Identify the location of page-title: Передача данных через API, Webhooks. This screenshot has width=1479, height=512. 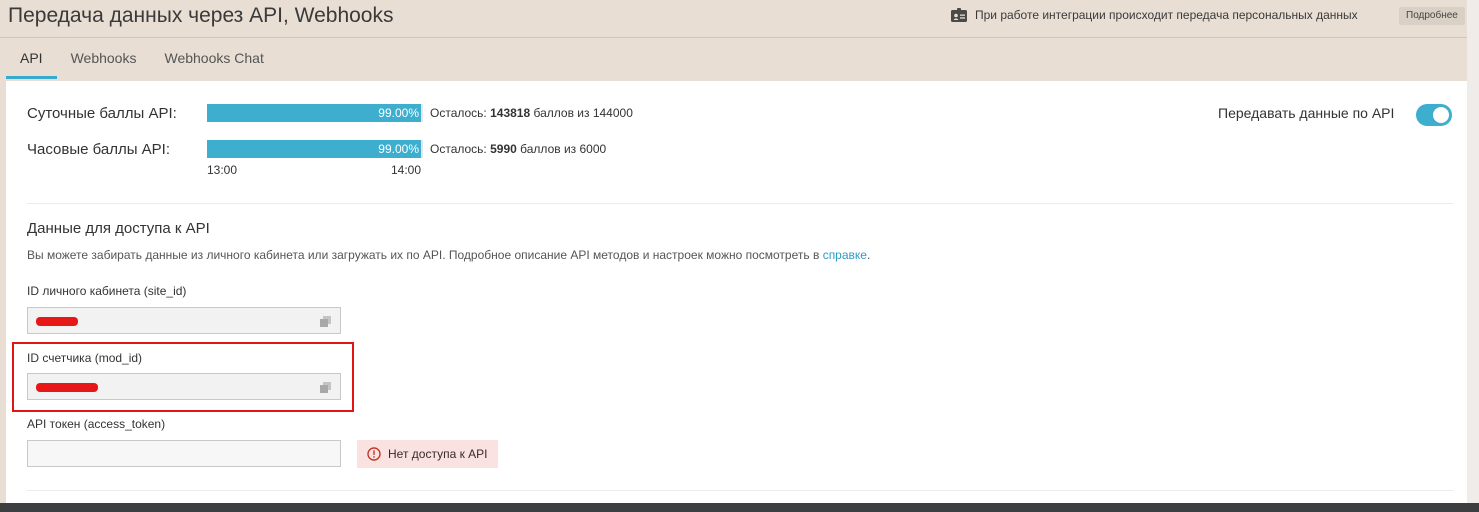
(201, 15).